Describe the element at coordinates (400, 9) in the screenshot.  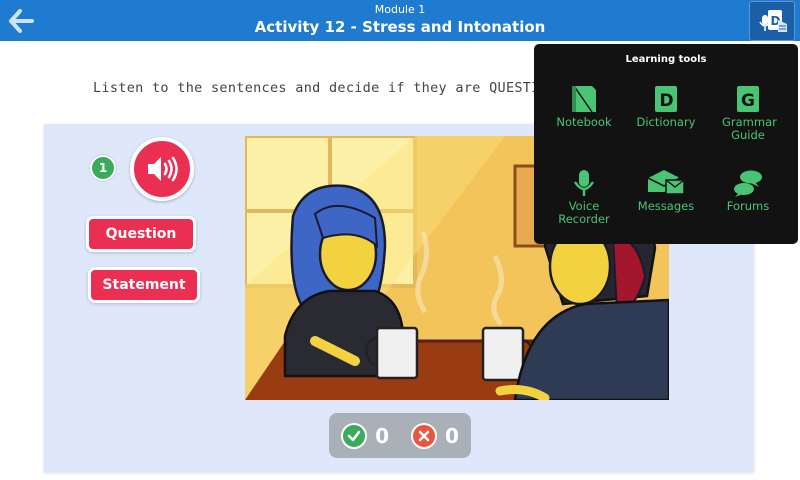
I see `module-label: Module 1` at that location.